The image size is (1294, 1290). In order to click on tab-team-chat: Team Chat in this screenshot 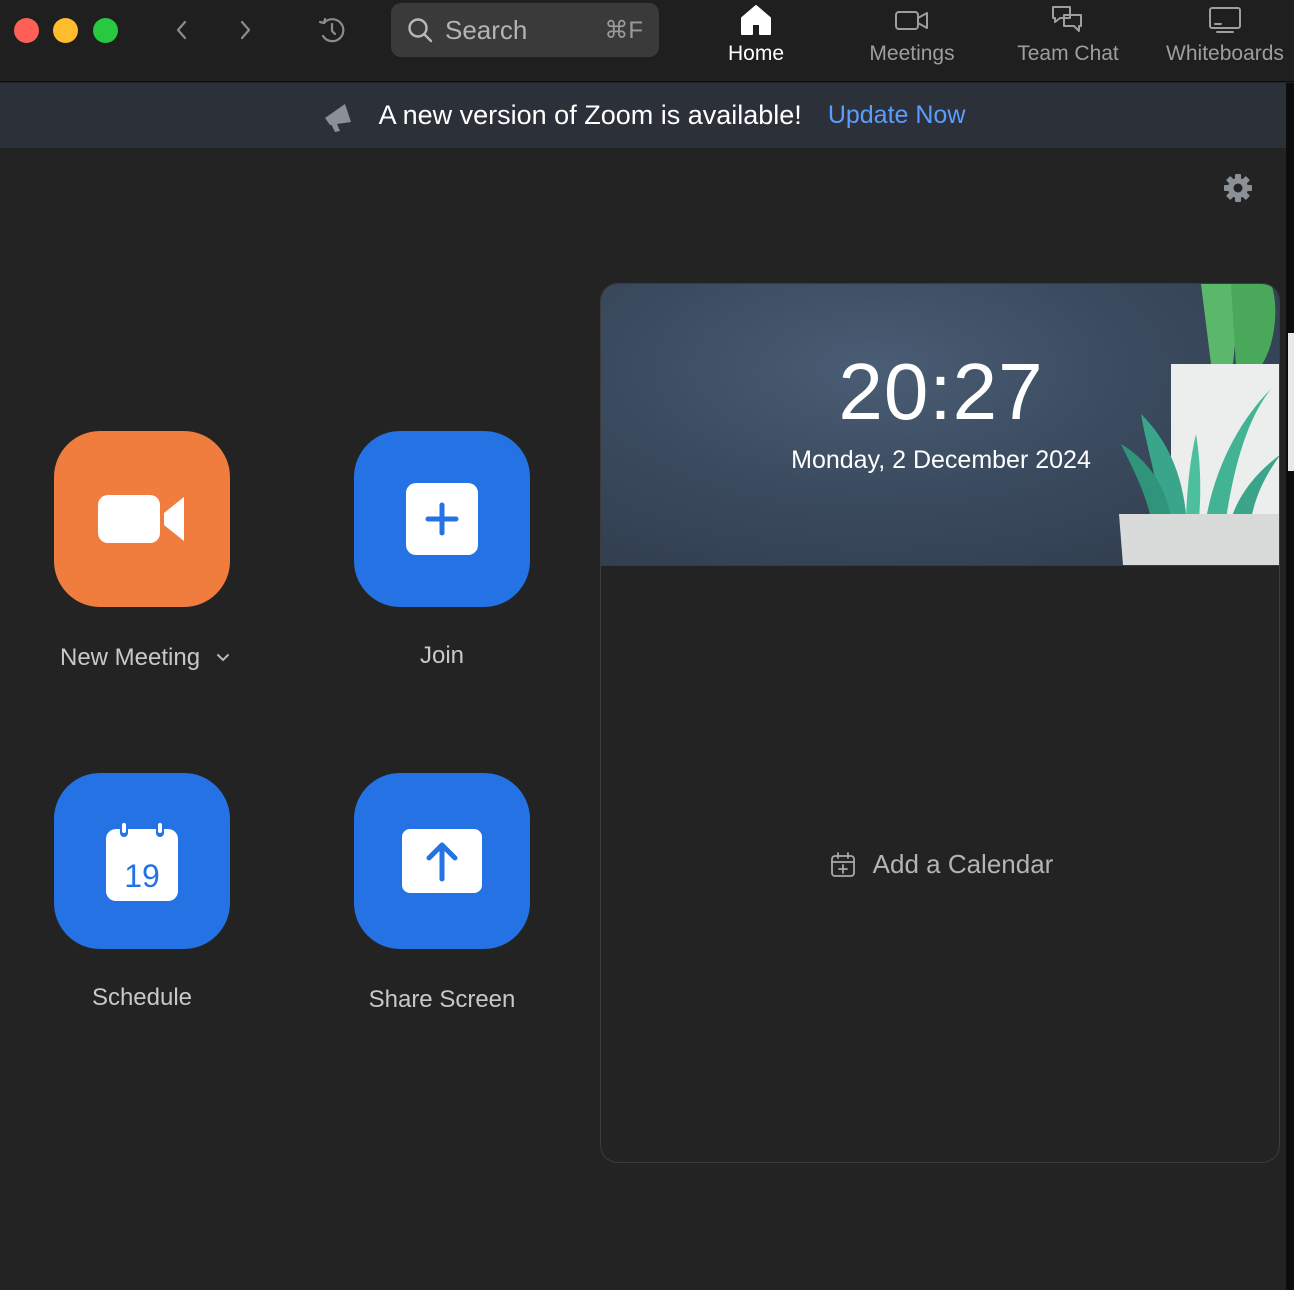, I will do `click(1068, 40)`.